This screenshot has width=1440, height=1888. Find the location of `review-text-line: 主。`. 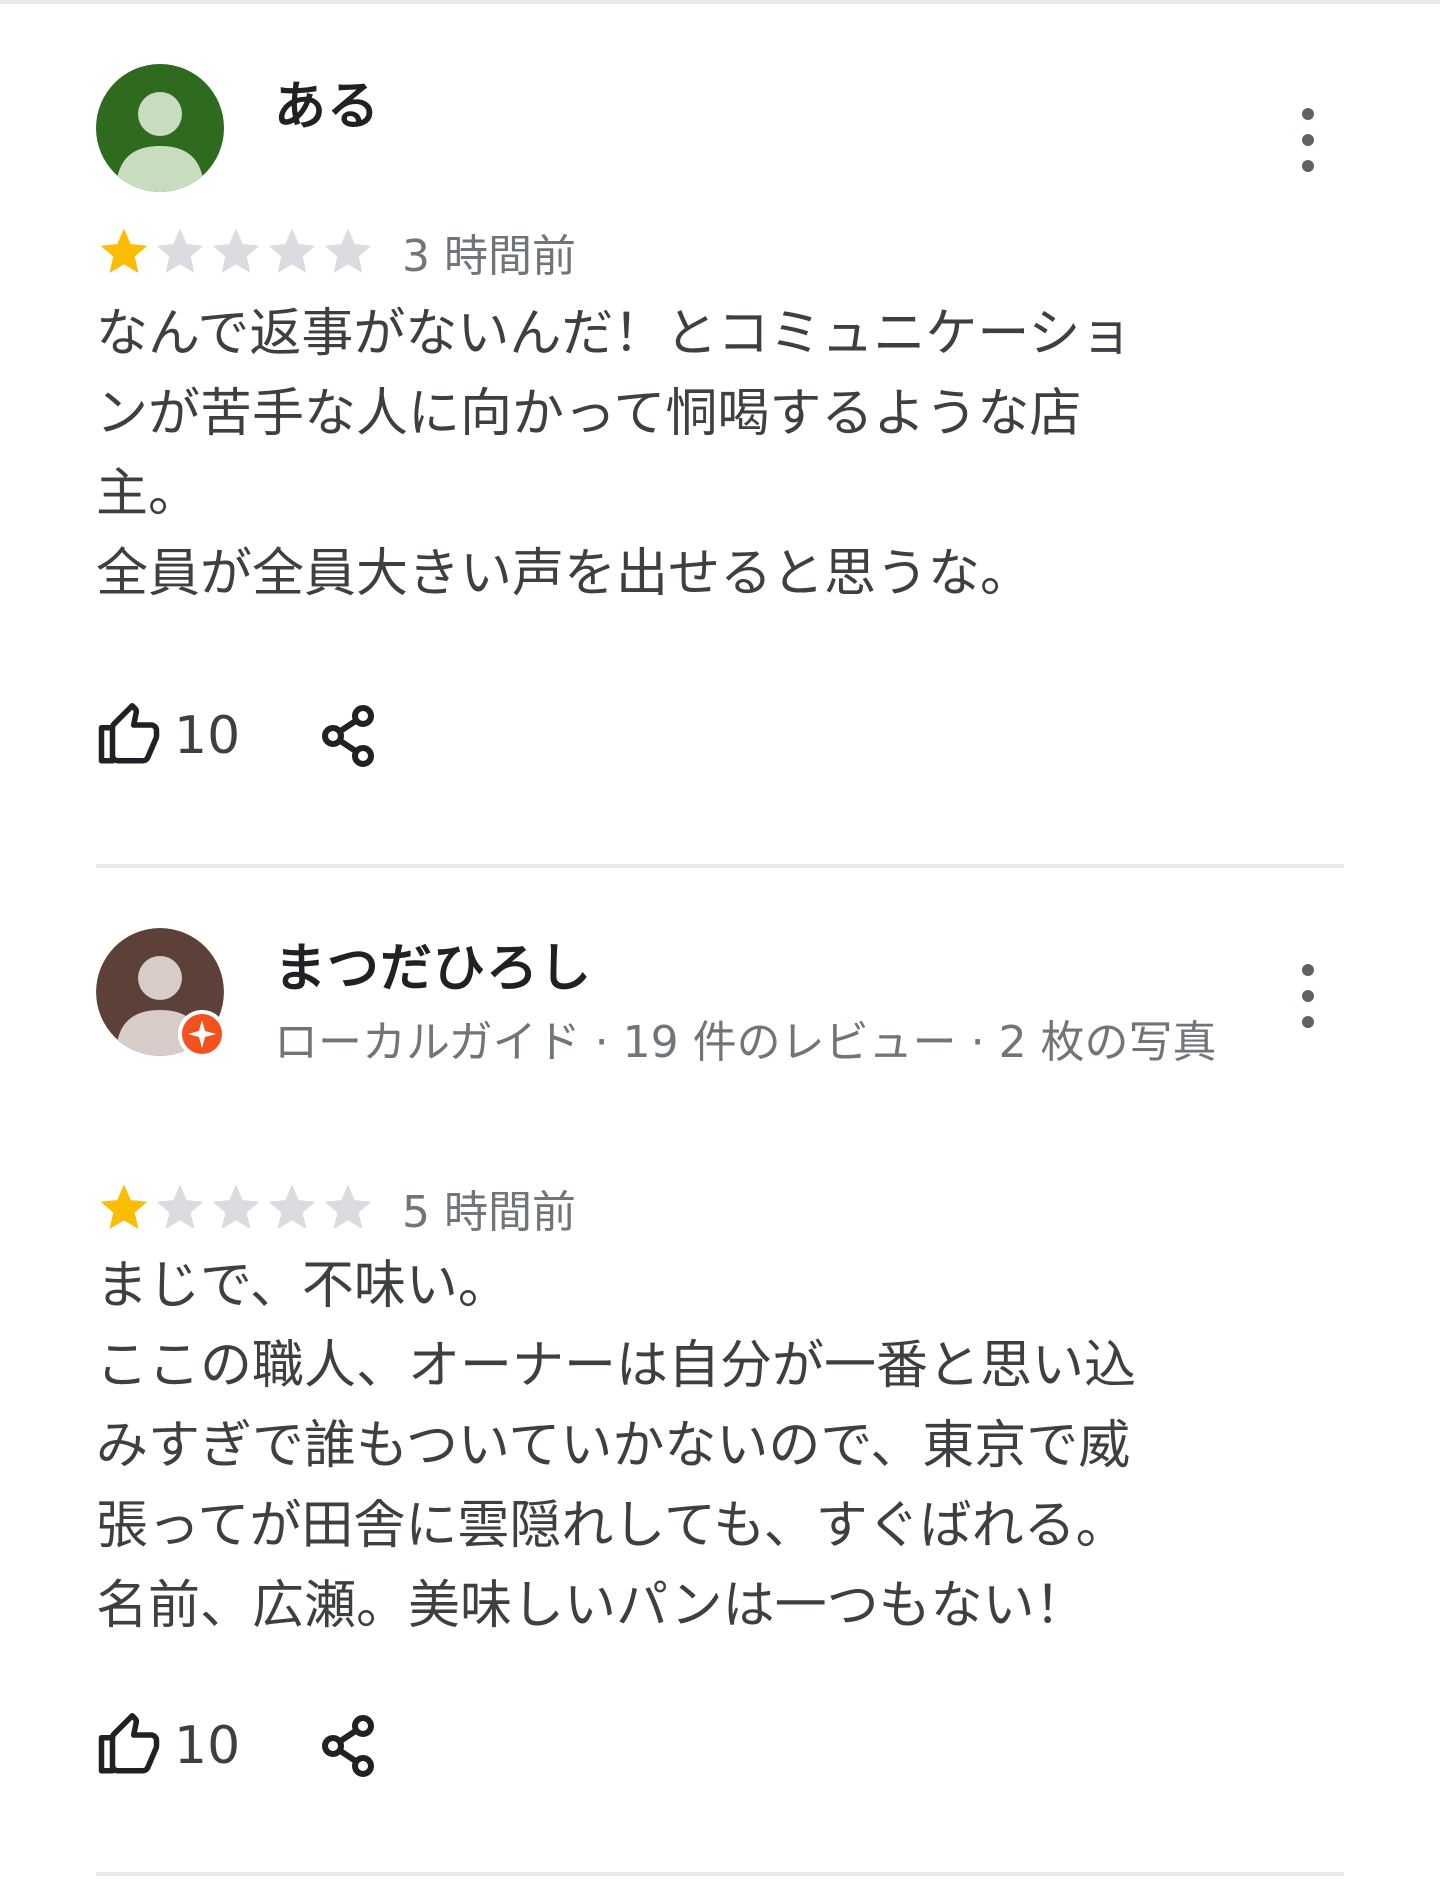

review-text-line: 主。 is located at coordinates (148, 494).